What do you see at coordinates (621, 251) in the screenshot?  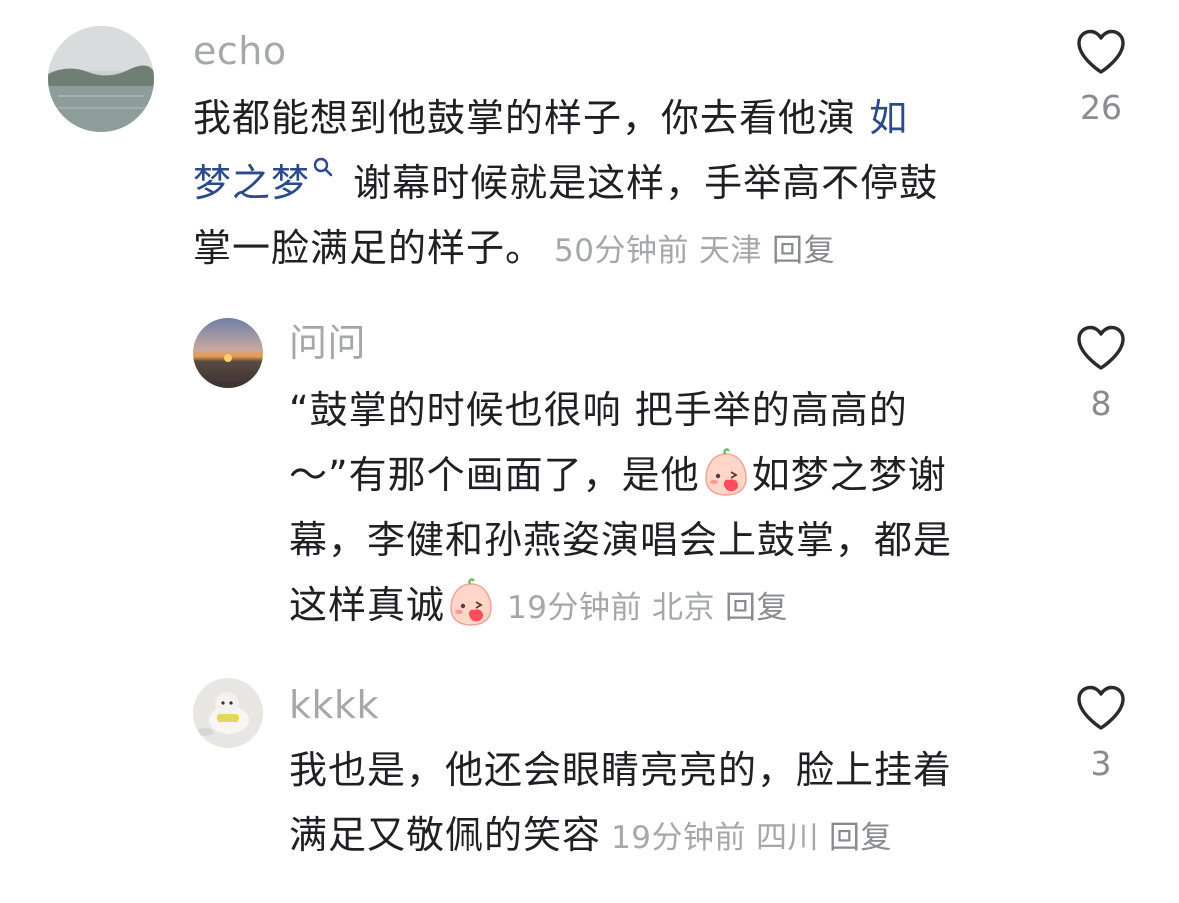 I see `comment-time: 50分钟前` at bounding box center [621, 251].